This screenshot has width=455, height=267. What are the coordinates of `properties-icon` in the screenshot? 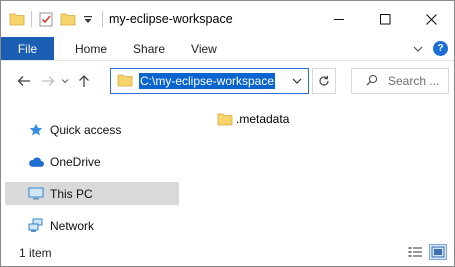 It's located at (46, 19).